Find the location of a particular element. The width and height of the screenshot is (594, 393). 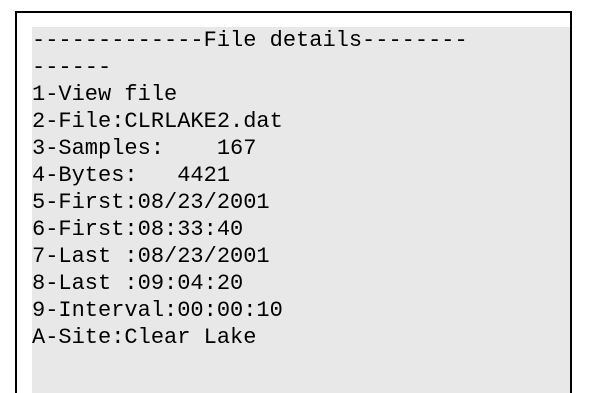

menu-item-view-file: 1-View file is located at coordinates (301, 94).